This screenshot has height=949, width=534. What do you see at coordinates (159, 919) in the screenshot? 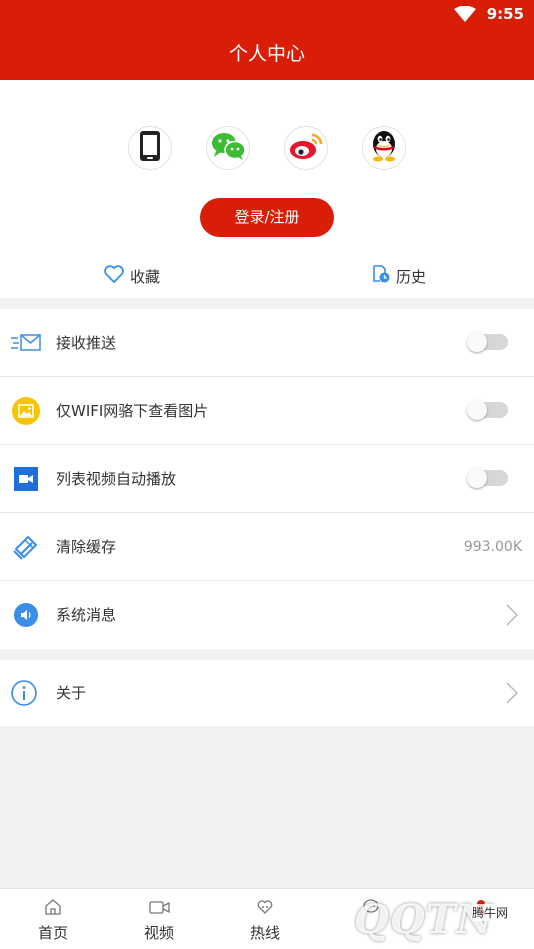
I see `tab-video: 视频` at bounding box center [159, 919].